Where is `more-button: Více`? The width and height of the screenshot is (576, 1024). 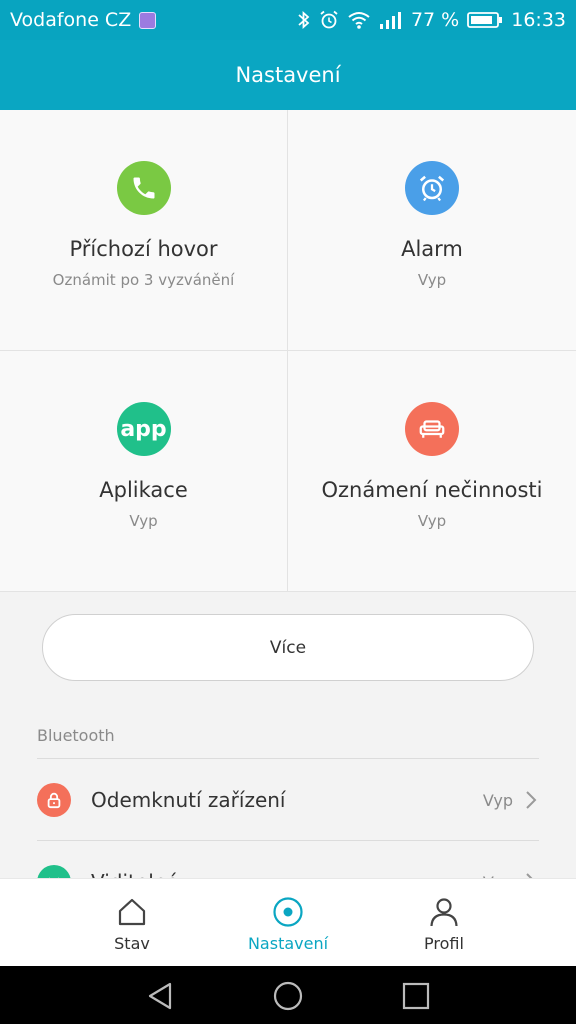 more-button: Více is located at coordinates (288, 647).